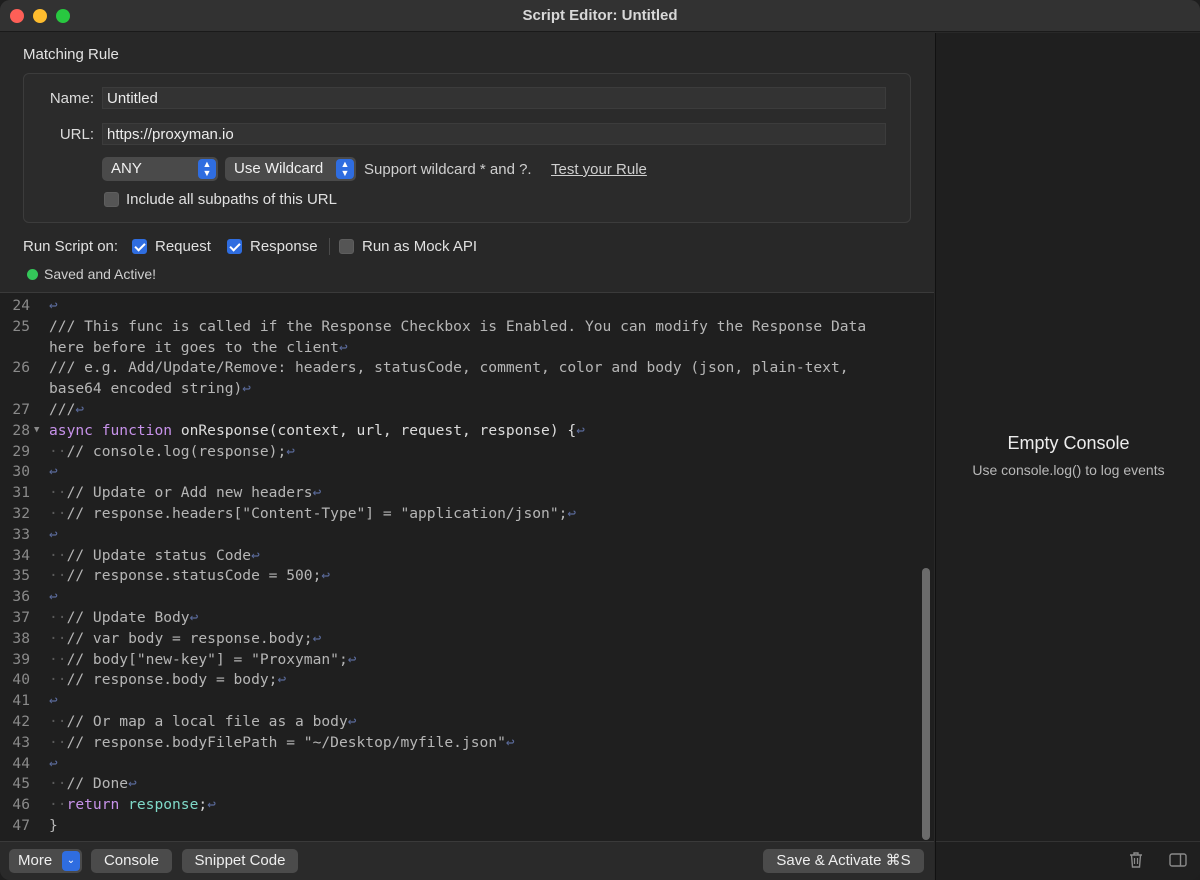 This screenshot has width=1200, height=880. What do you see at coordinates (21, 742) in the screenshot?
I see `line-number: 43` at bounding box center [21, 742].